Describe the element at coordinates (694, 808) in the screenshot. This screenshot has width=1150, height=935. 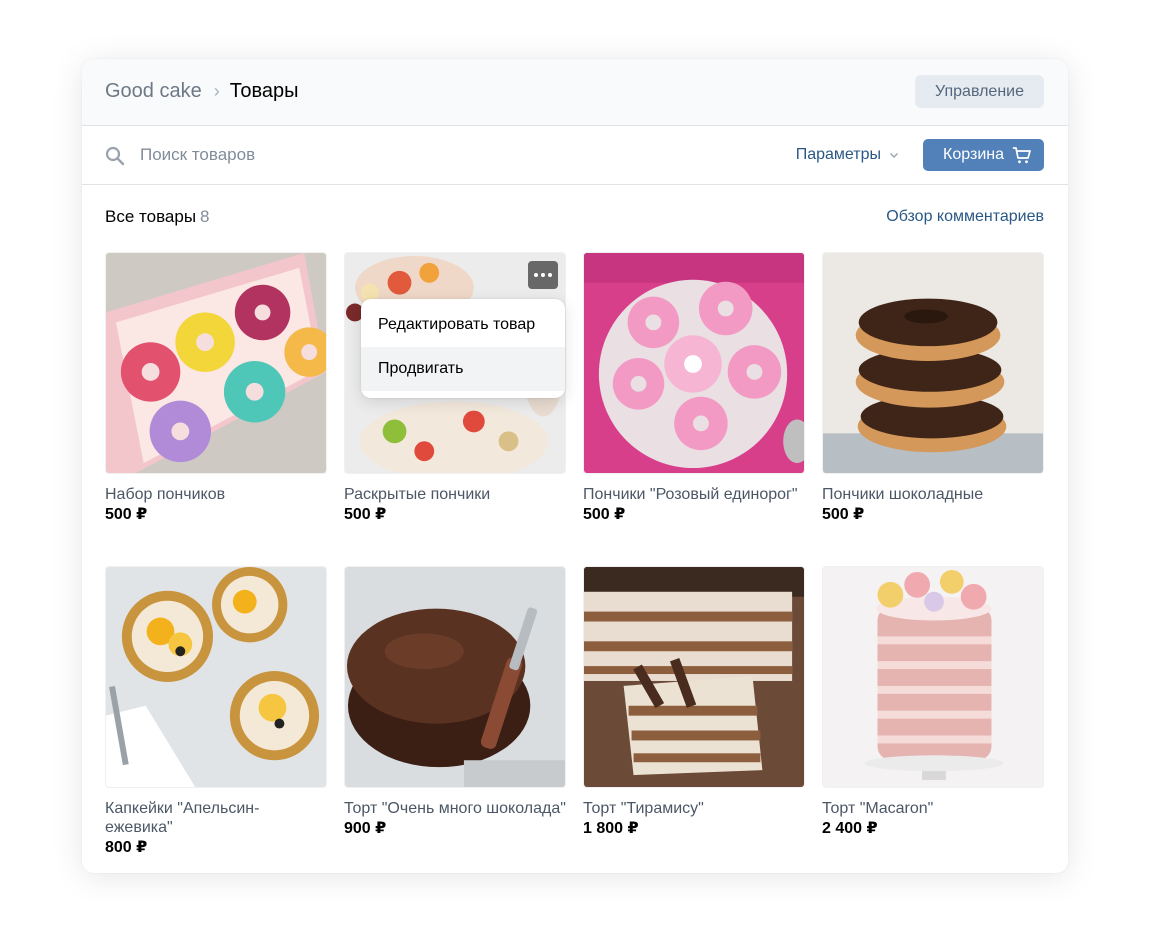
I see `product-name: Торт "Тирамису"` at that location.